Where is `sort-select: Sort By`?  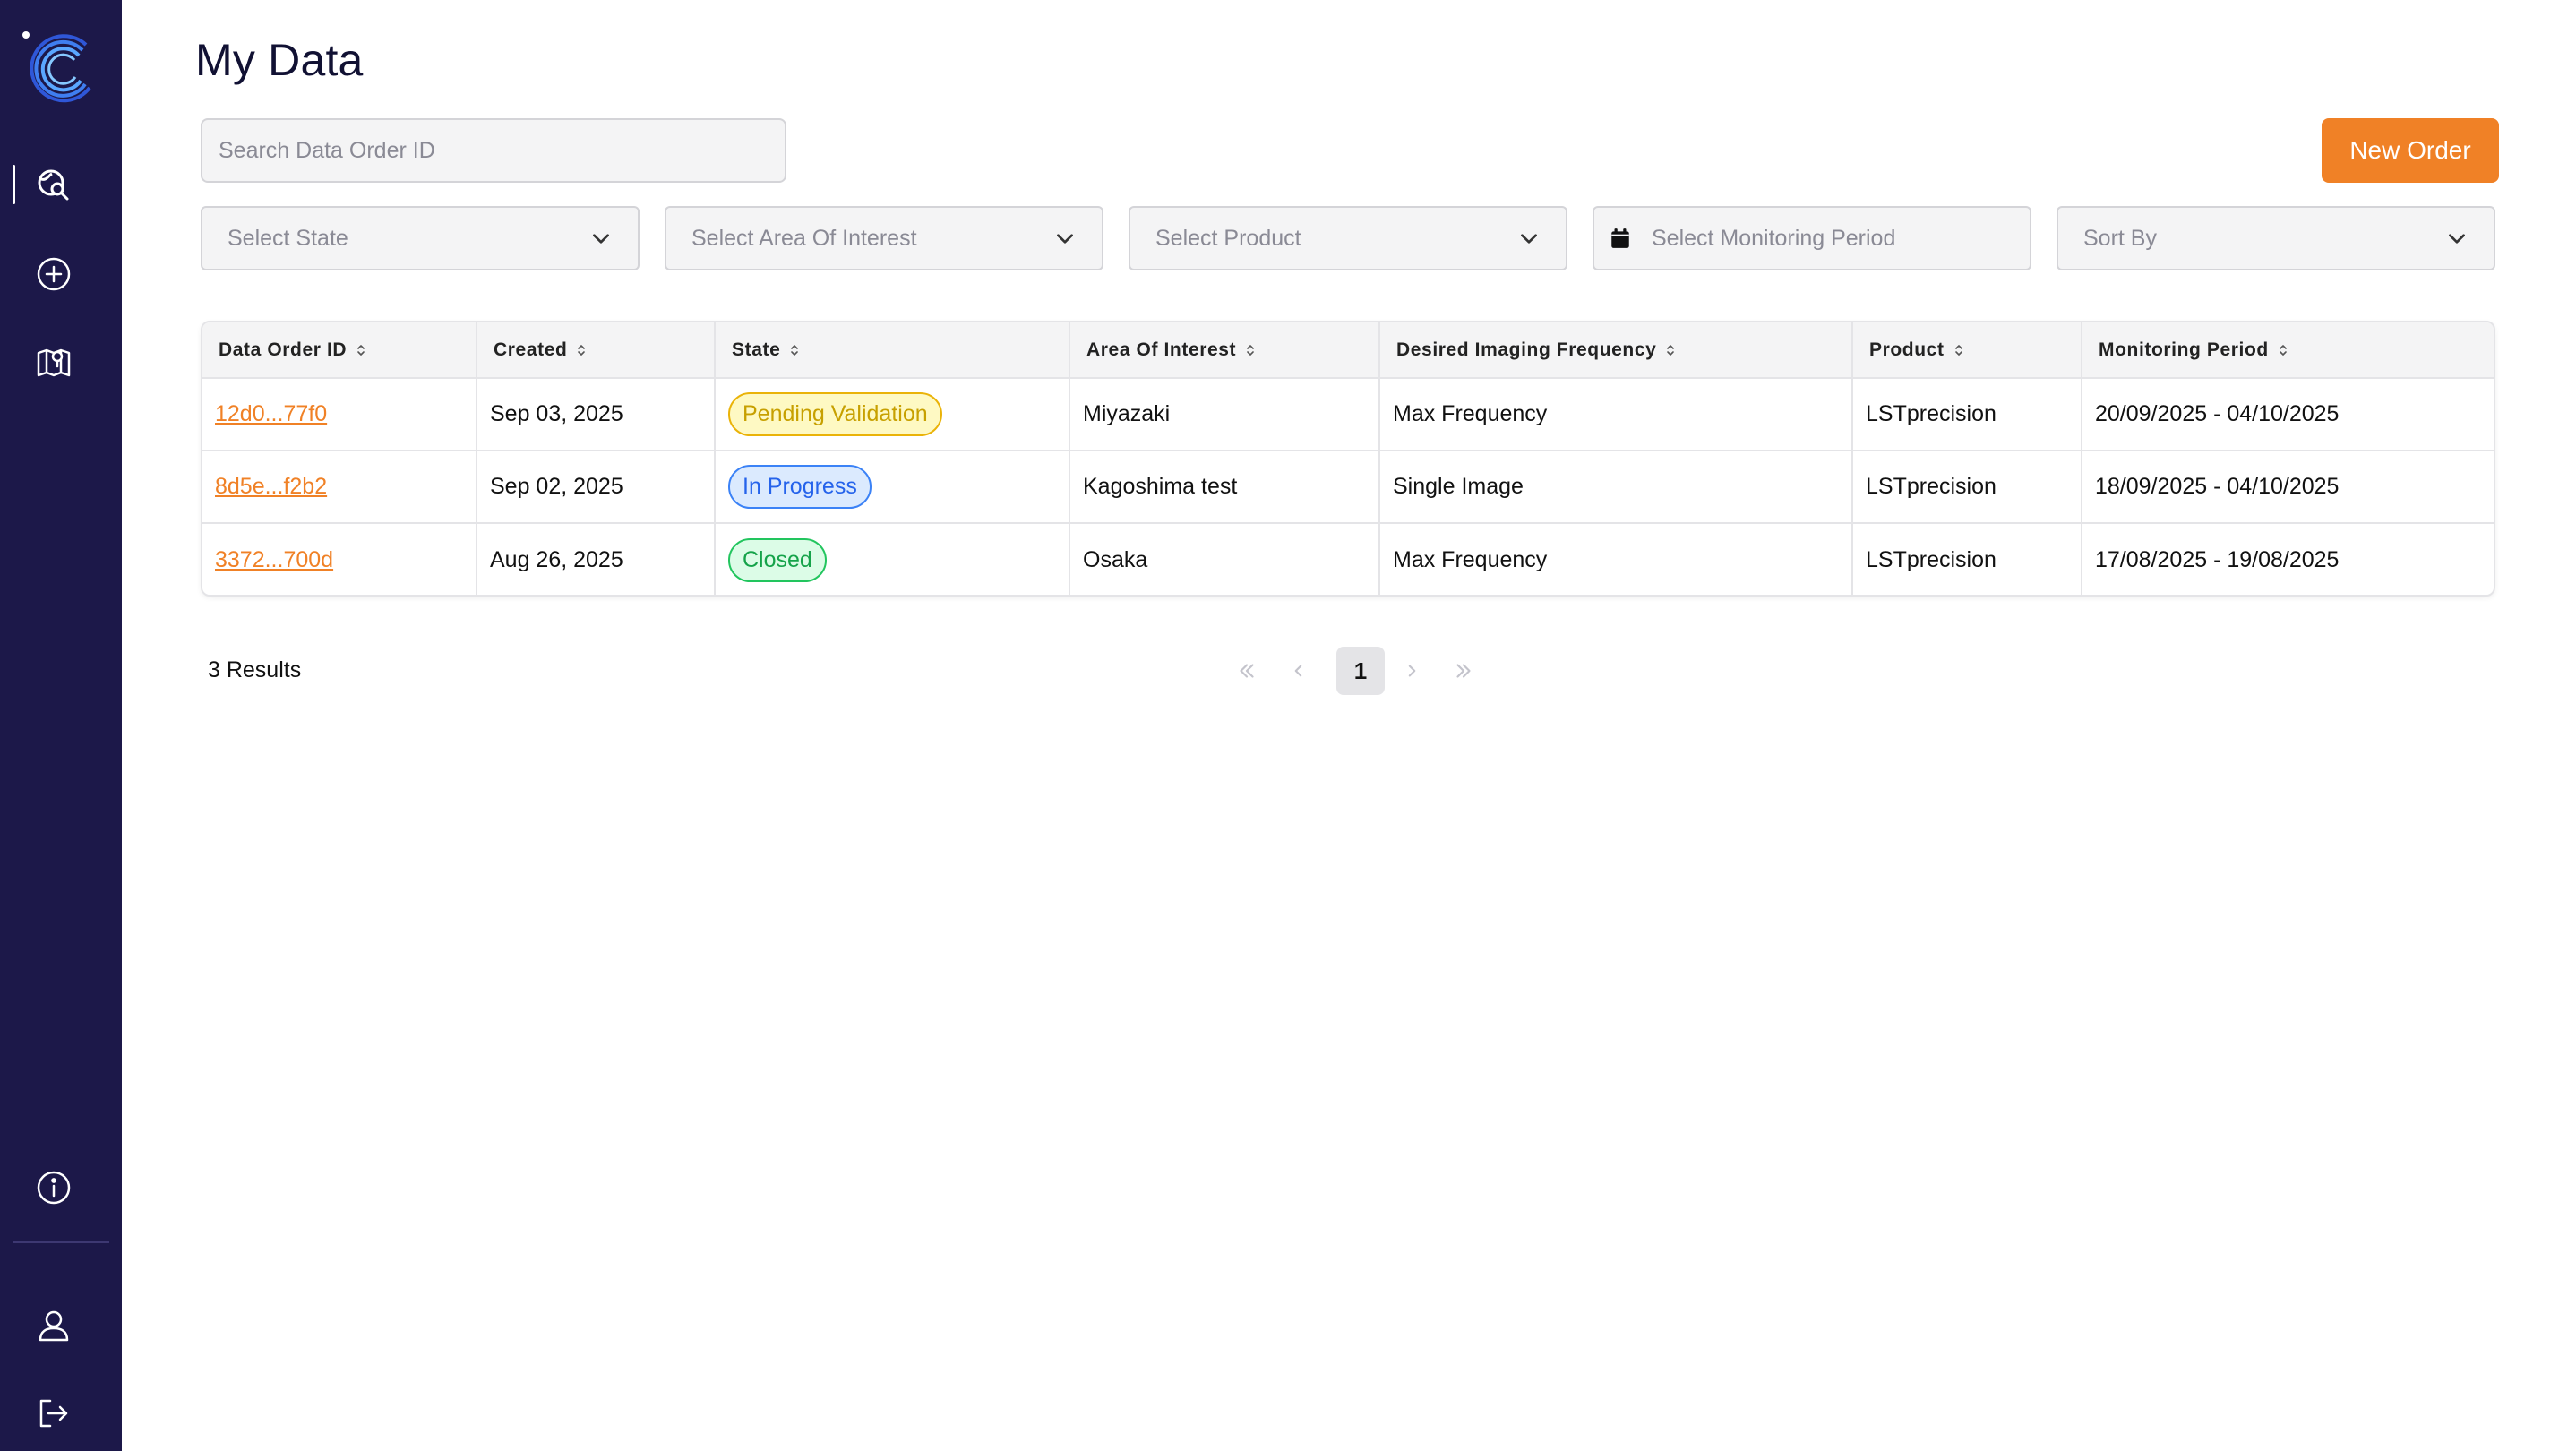 sort-select: Sort By is located at coordinates (2276, 238).